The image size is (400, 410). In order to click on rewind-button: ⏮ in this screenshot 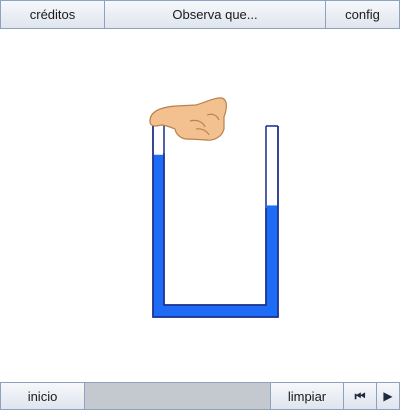, I will do `click(360, 396)`.